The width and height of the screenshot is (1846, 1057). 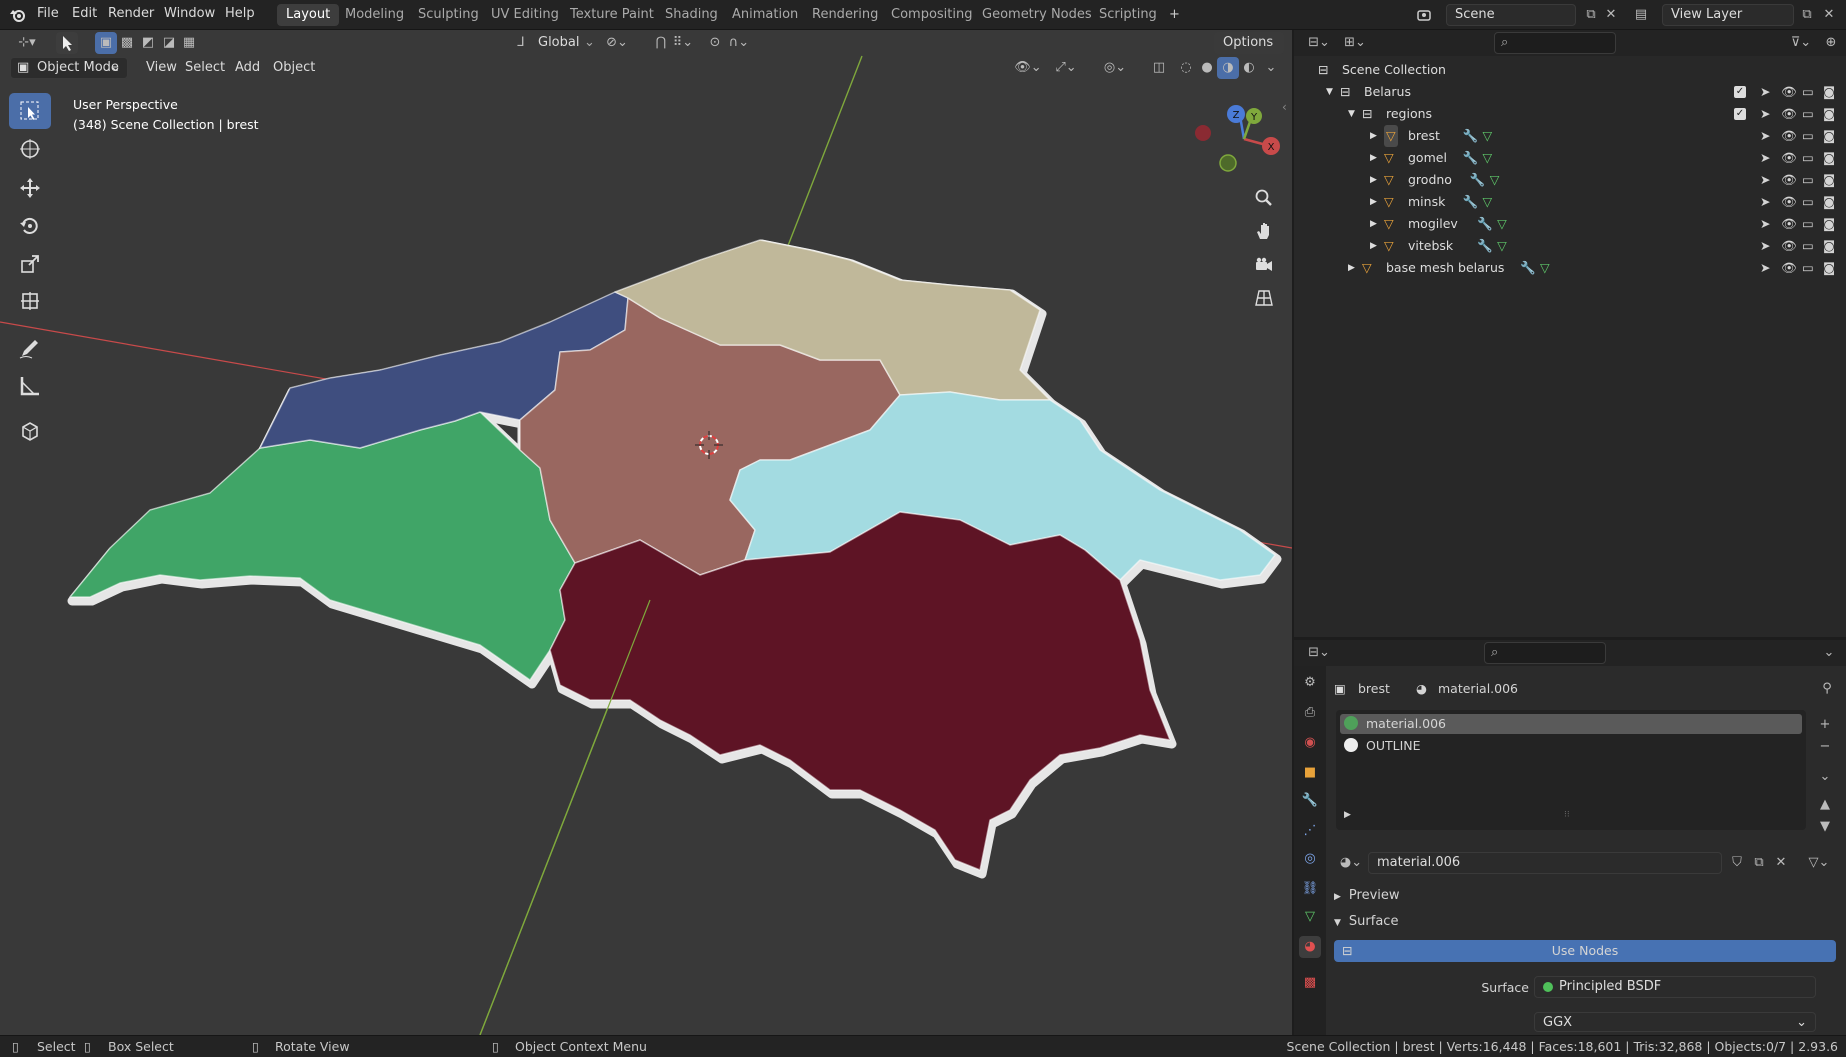 I want to click on tab-rendering: Rendering, so click(x=845, y=15).